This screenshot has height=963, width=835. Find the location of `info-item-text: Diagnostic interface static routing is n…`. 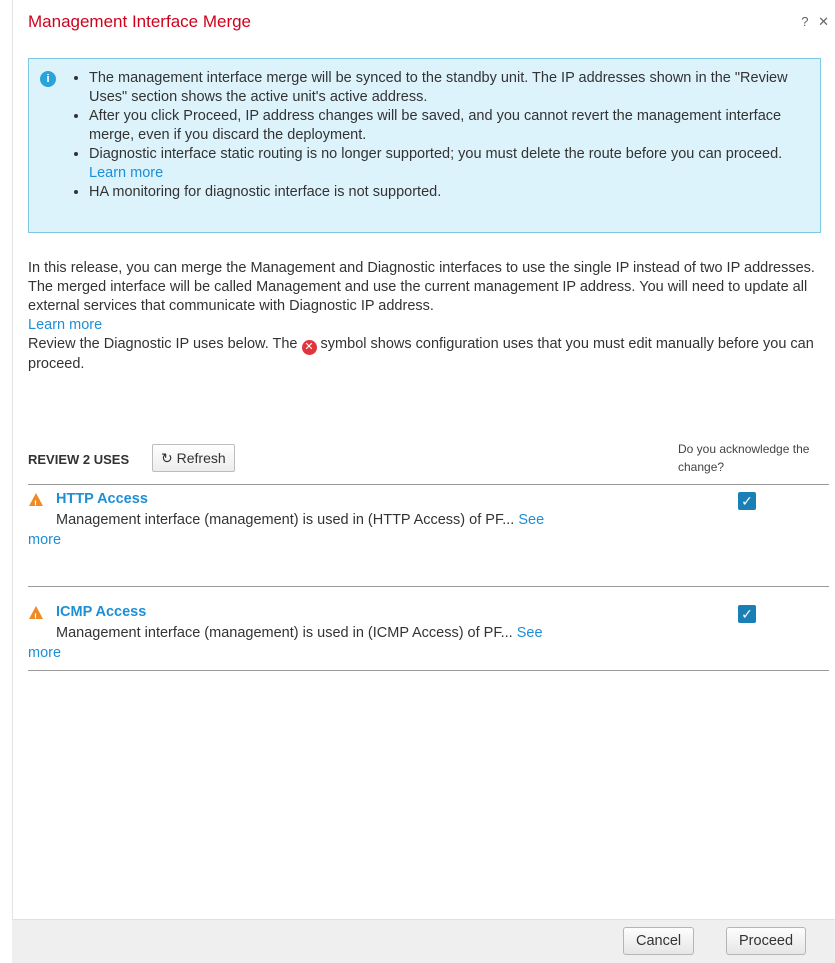

info-item-text: Diagnostic interface static routing is n… is located at coordinates (436, 154).